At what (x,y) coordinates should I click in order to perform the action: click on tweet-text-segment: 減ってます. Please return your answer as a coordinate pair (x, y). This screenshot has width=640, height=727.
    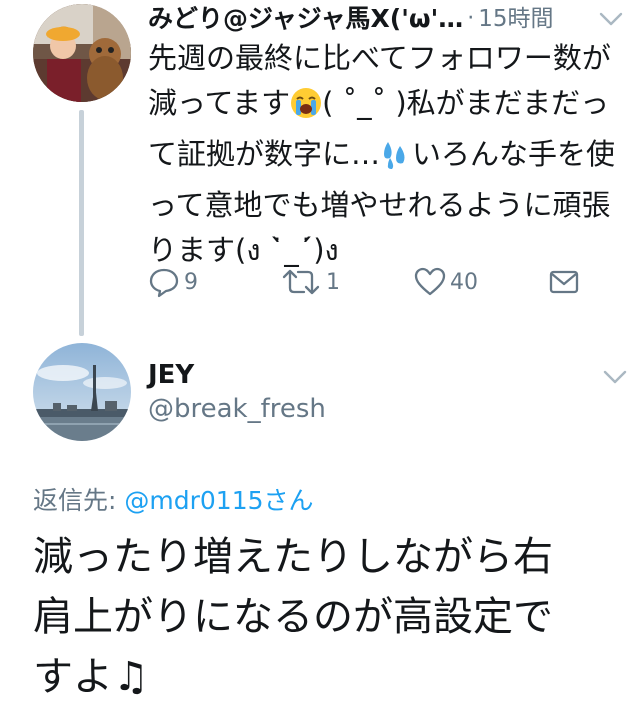
    Looking at the image, I should click on (219, 103).